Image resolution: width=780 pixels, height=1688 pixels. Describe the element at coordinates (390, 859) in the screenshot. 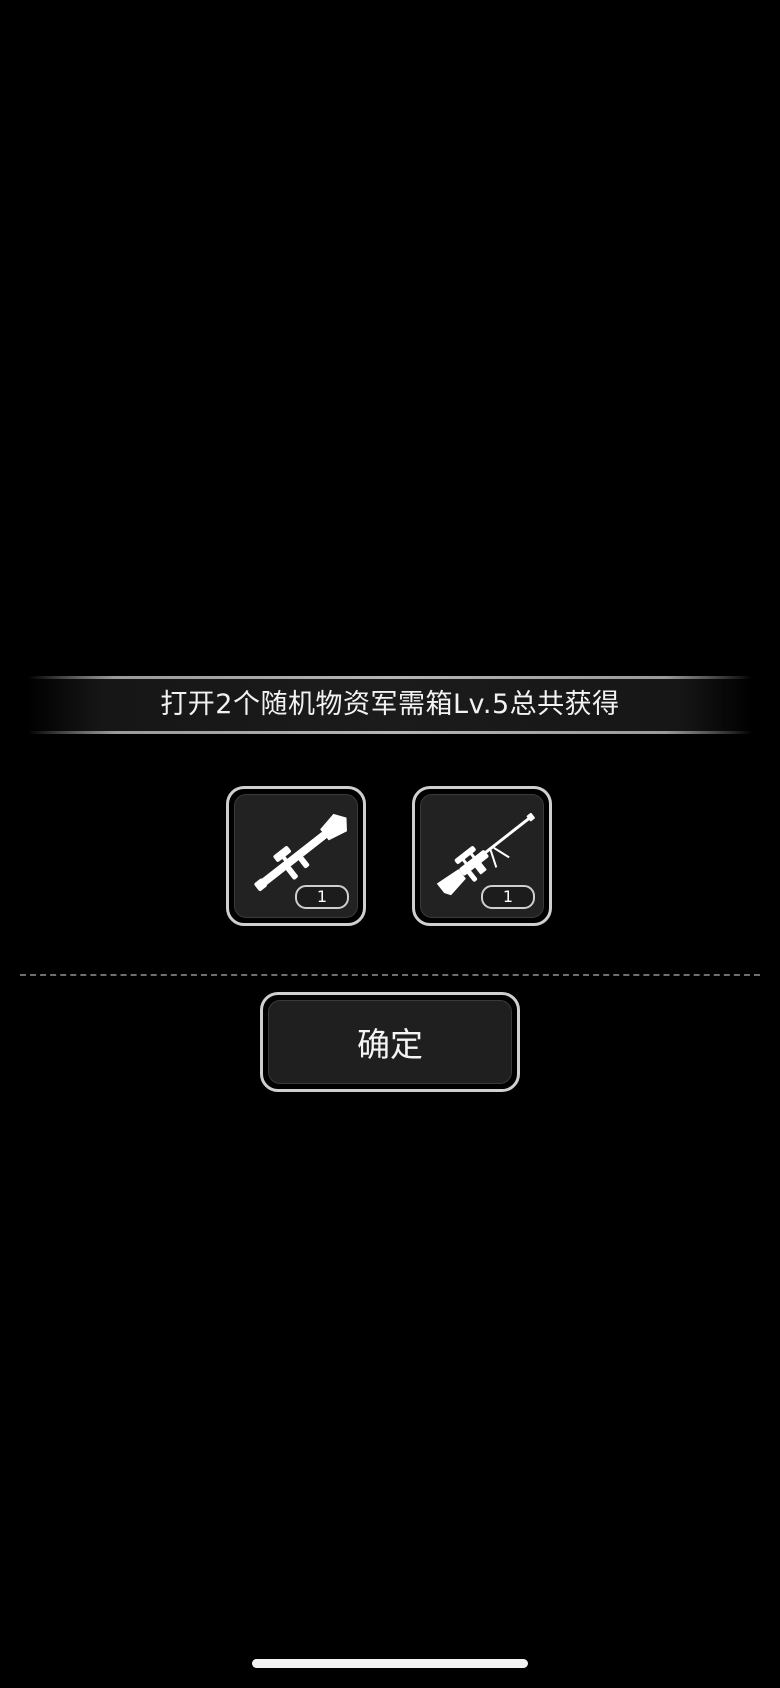

I see `reward-list: 1 1` at that location.